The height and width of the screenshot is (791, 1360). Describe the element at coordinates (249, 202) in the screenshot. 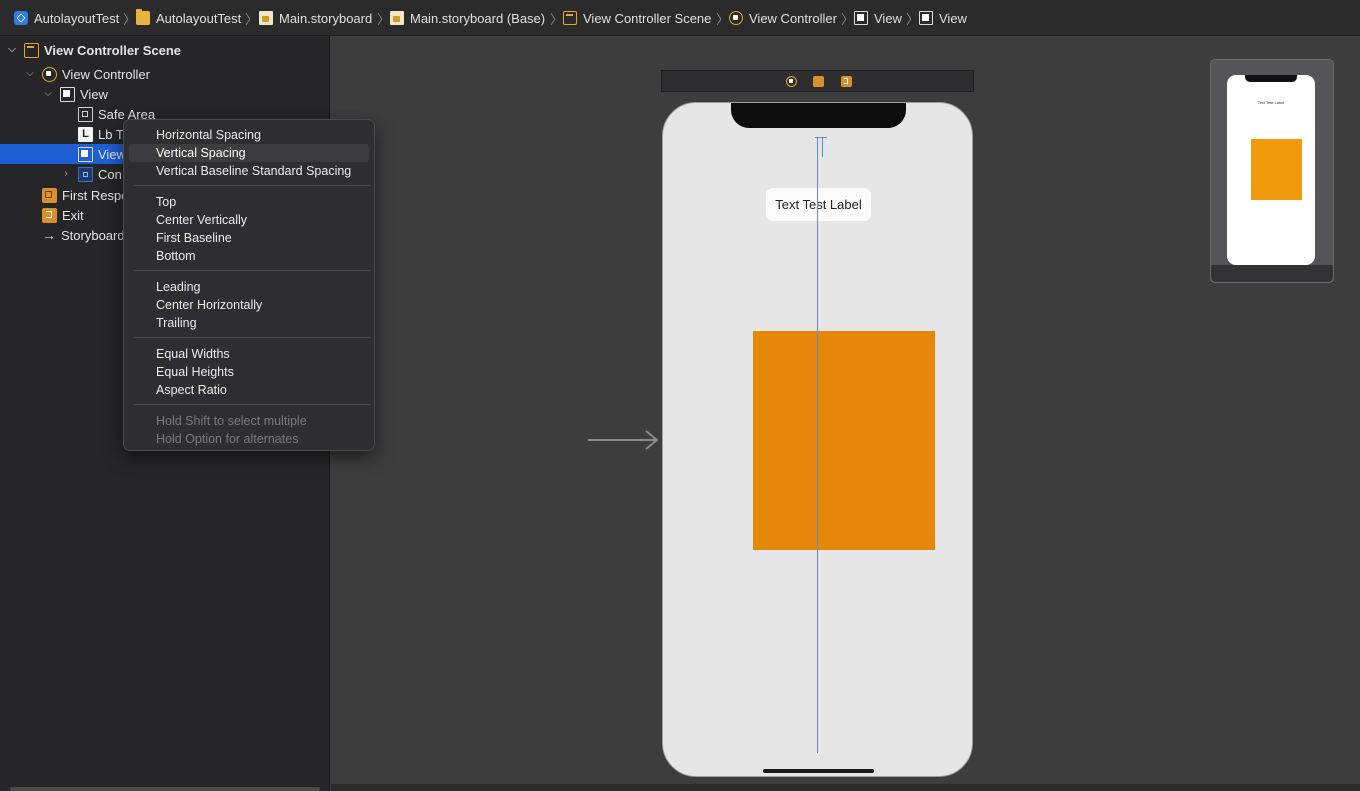

I see `menu-item-top: Top` at that location.